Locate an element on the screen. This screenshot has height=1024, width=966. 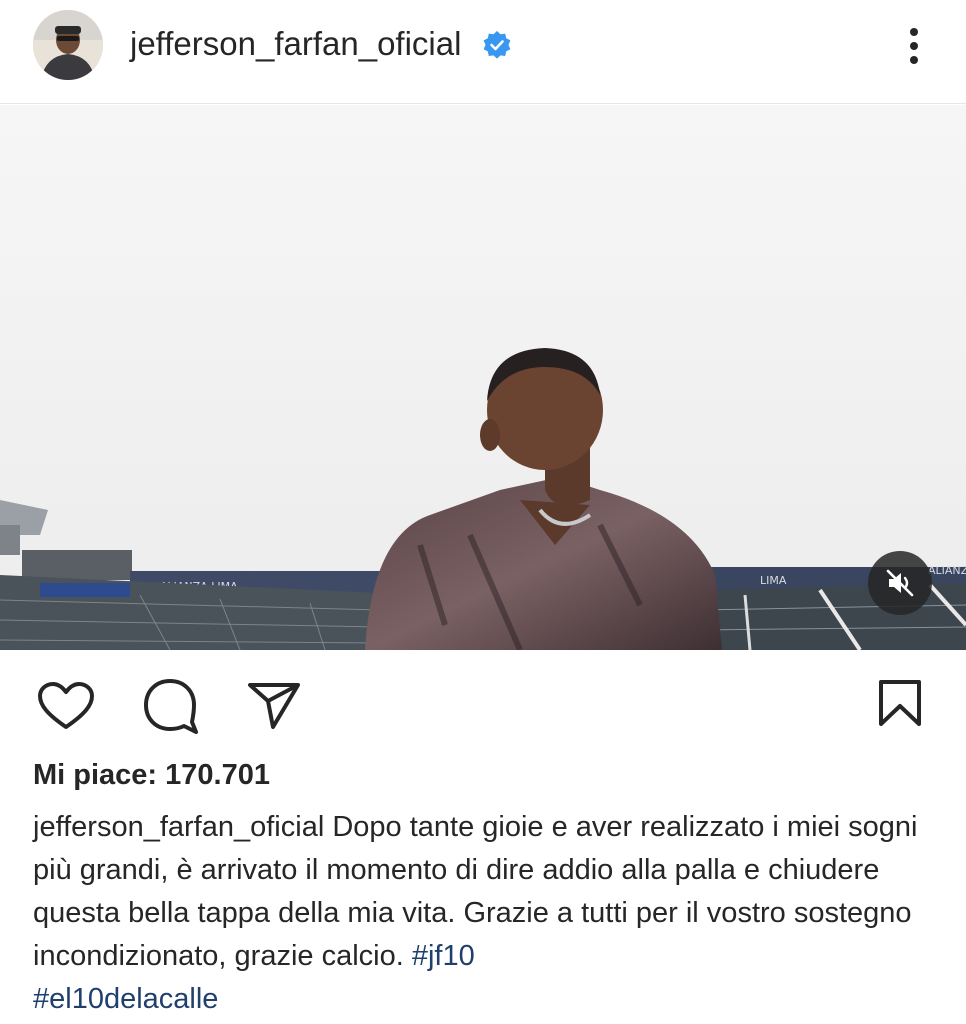
heart-icon is located at coordinates (66, 706).